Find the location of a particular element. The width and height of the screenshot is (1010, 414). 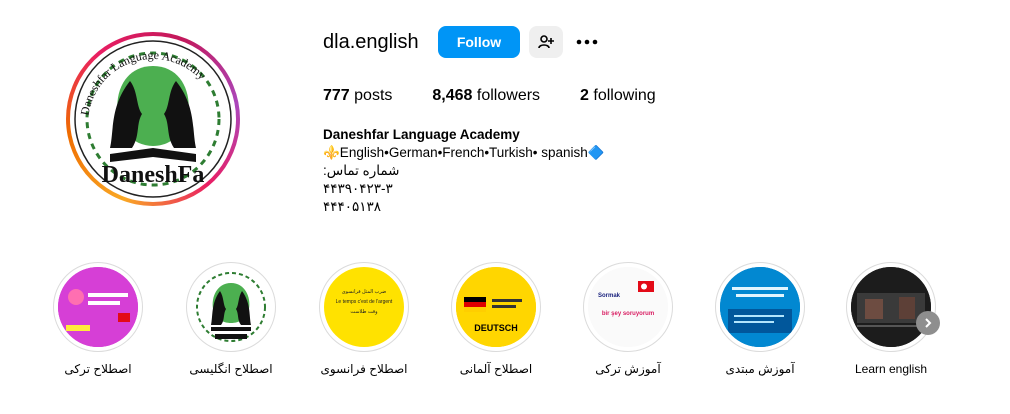

svg-text: DaneshFa is located at coordinates (153, 175).